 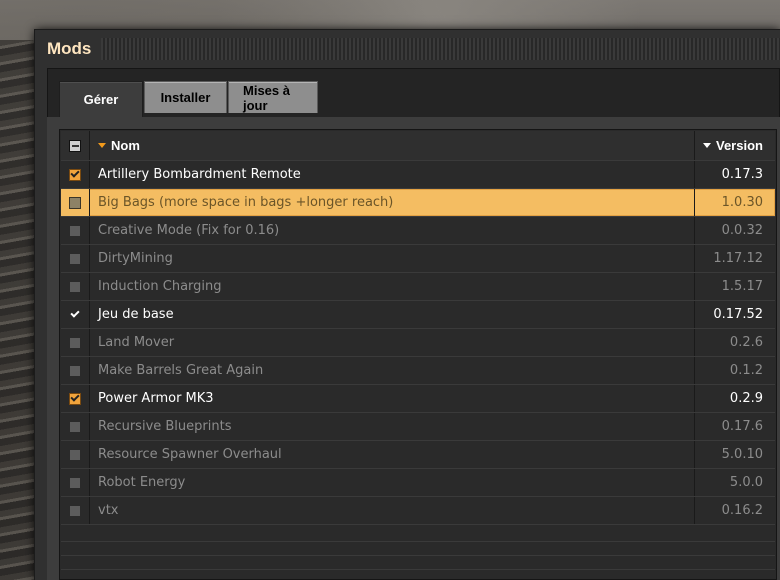 I want to click on table-row: Artillery Bombardment Remote 0.17.3, so click(x=418, y=175).